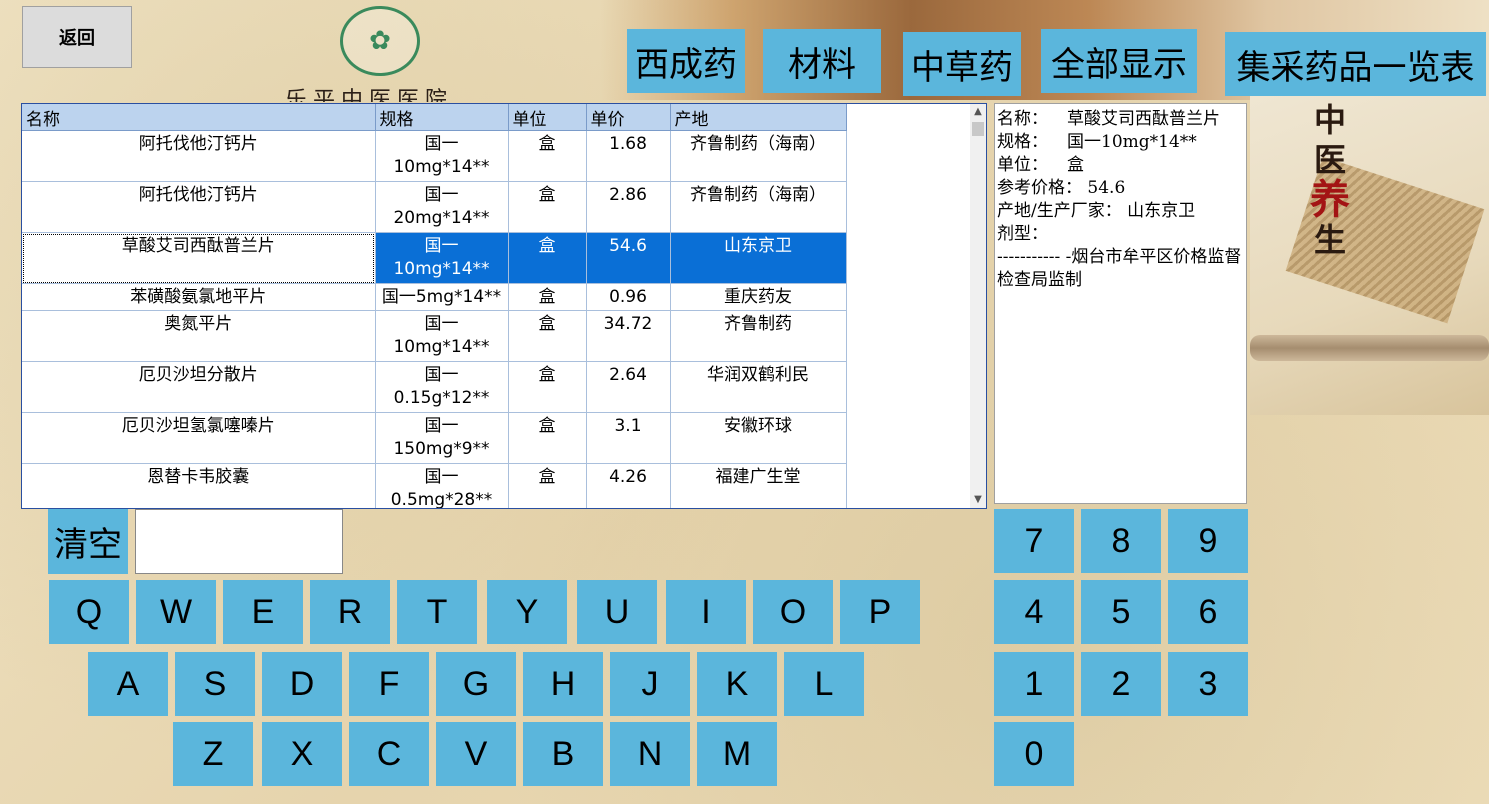 The width and height of the screenshot is (1489, 804). What do you see at coordinates (77, 37) in the screenshot?
I see `back-button: 返回` at bounding box center [77, 37].